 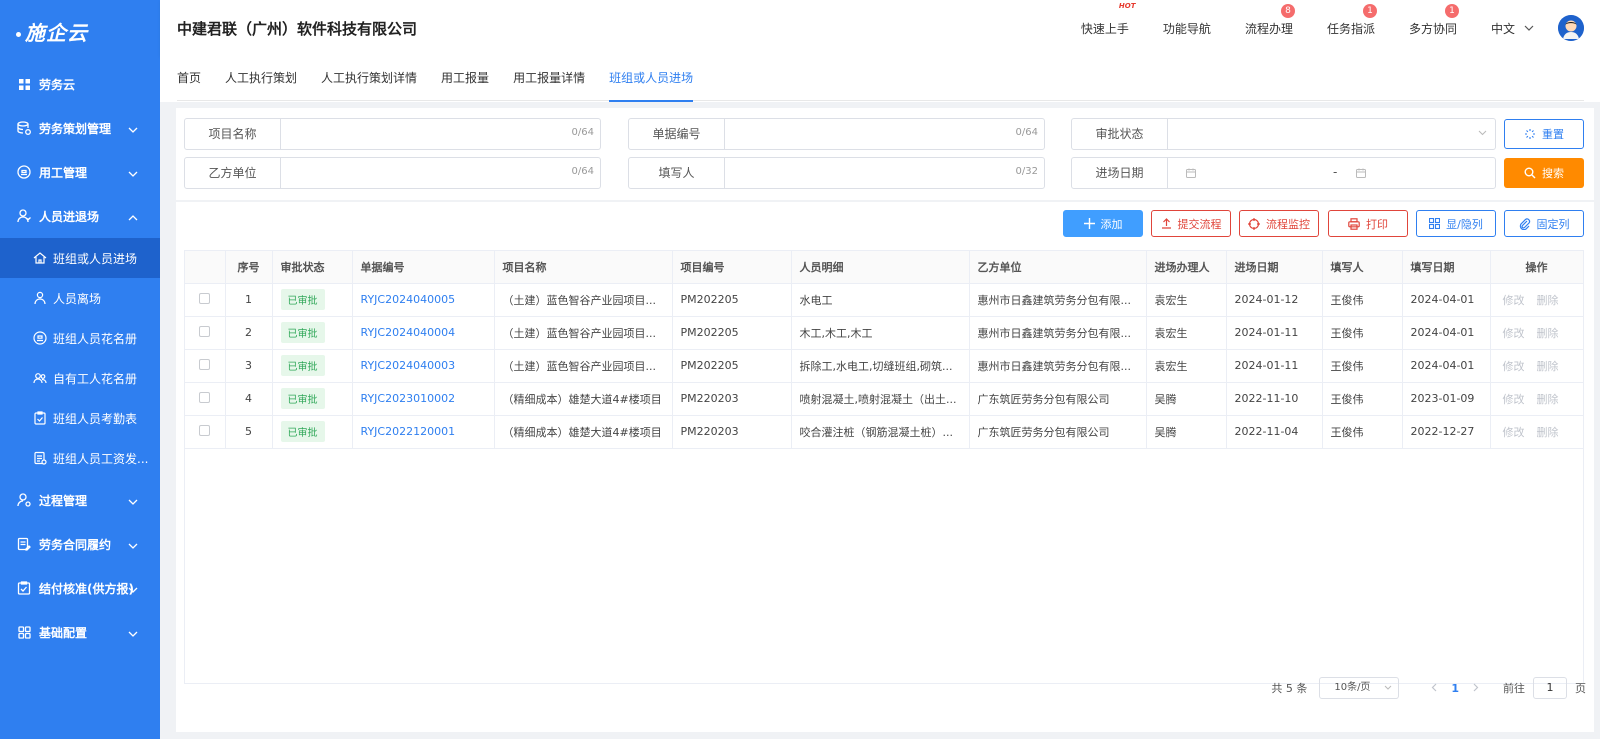 What do you see at coordinates (1446, 399) in the screenshot?
I see `cell-fill-date: 2023-01-09` at bounding box center [1446, 399].